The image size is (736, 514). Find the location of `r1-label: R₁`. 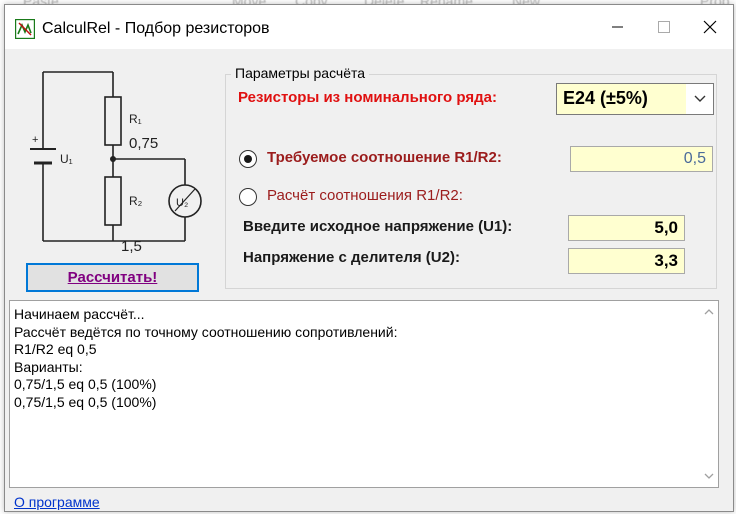

r1-label: R₁ is located at coordinates (135, 119).